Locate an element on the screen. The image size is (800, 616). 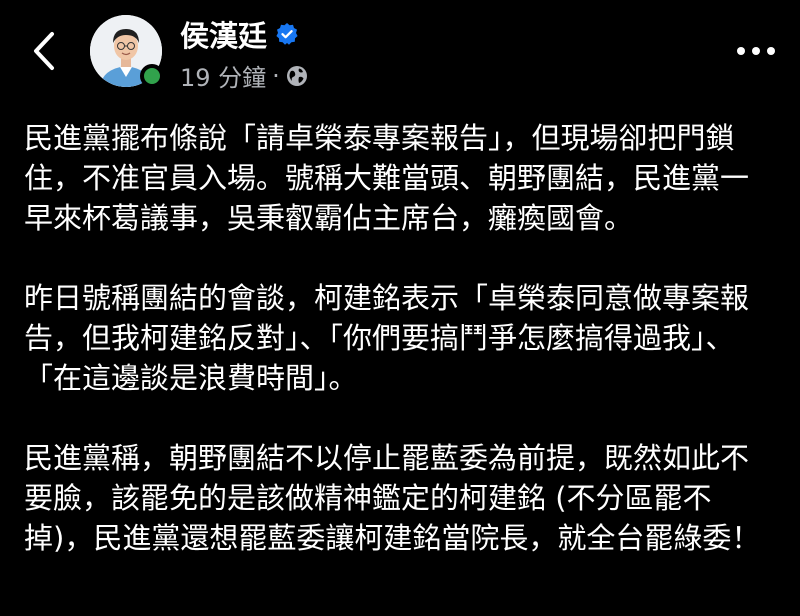
globe-icon is located at coordinates (297, 76).